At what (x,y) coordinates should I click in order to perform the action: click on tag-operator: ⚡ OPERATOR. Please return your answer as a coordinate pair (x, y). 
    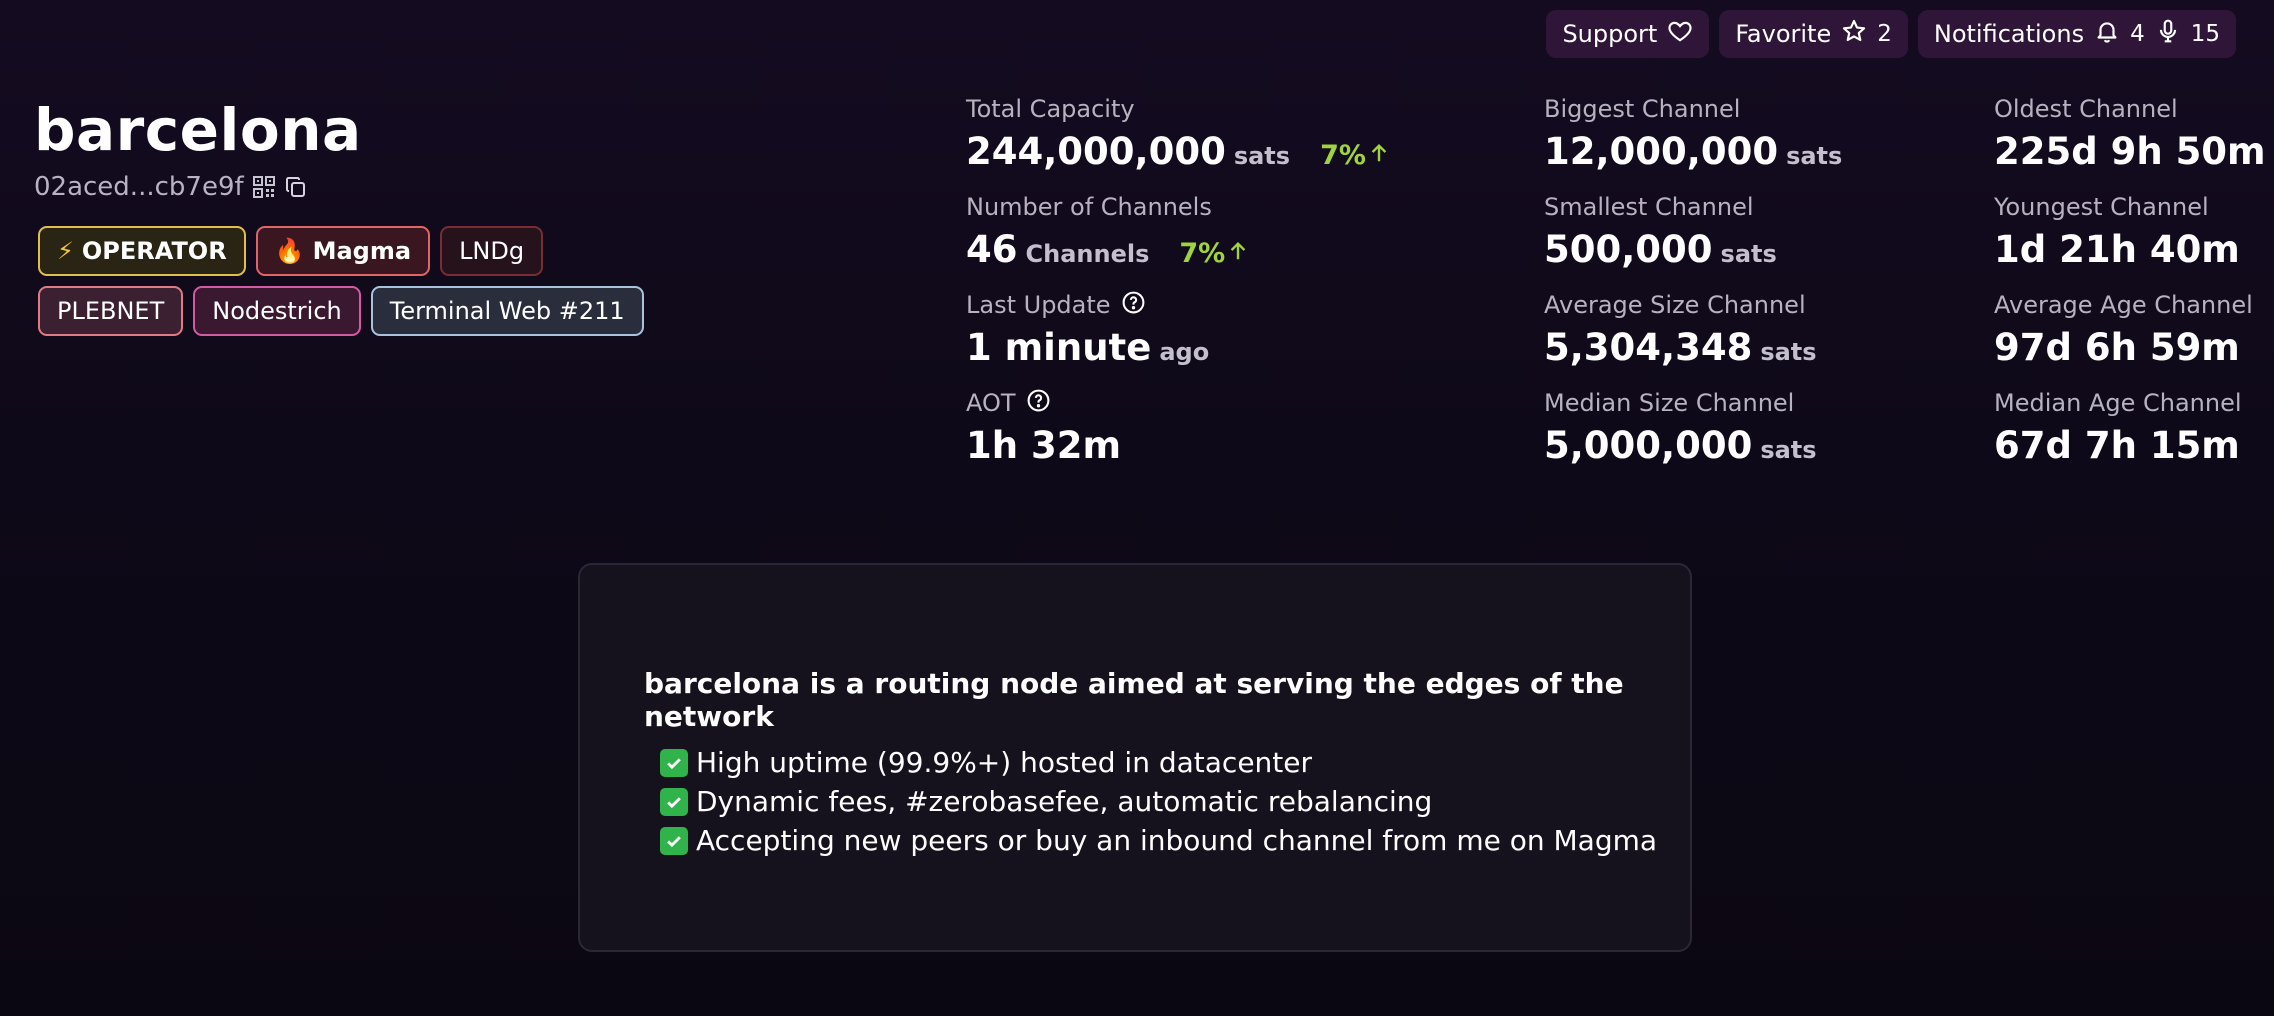
    Looking at the image, I should click on (142, 251).